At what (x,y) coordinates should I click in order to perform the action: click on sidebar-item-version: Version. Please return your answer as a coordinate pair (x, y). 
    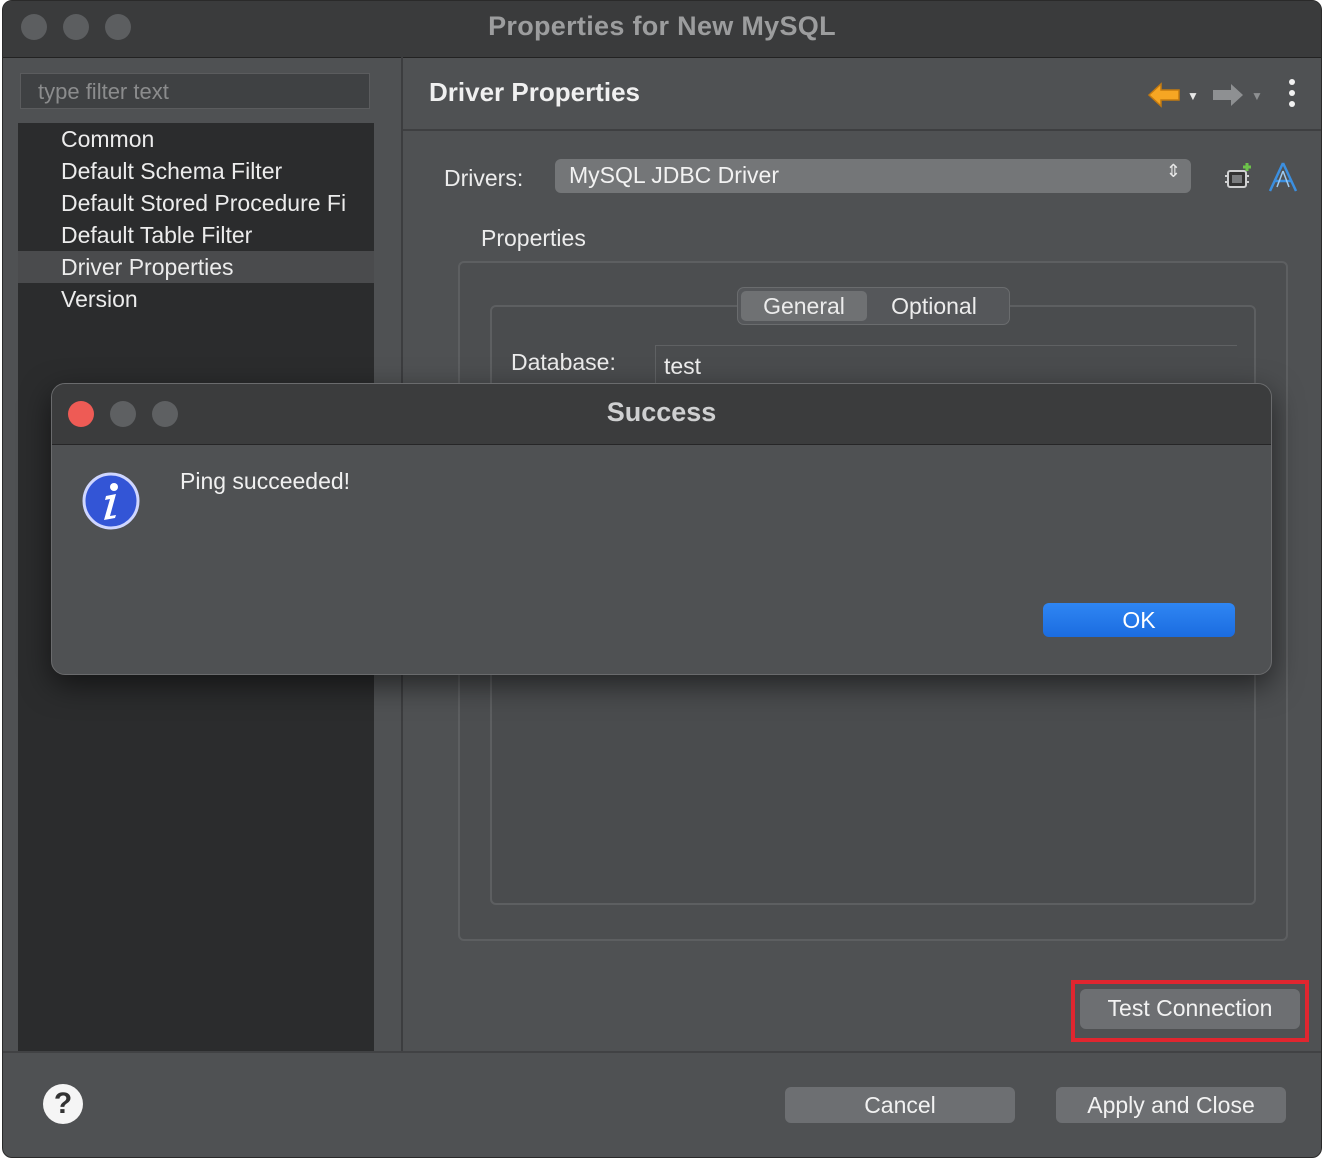
    Looking at the image, I should click on (196, 299).